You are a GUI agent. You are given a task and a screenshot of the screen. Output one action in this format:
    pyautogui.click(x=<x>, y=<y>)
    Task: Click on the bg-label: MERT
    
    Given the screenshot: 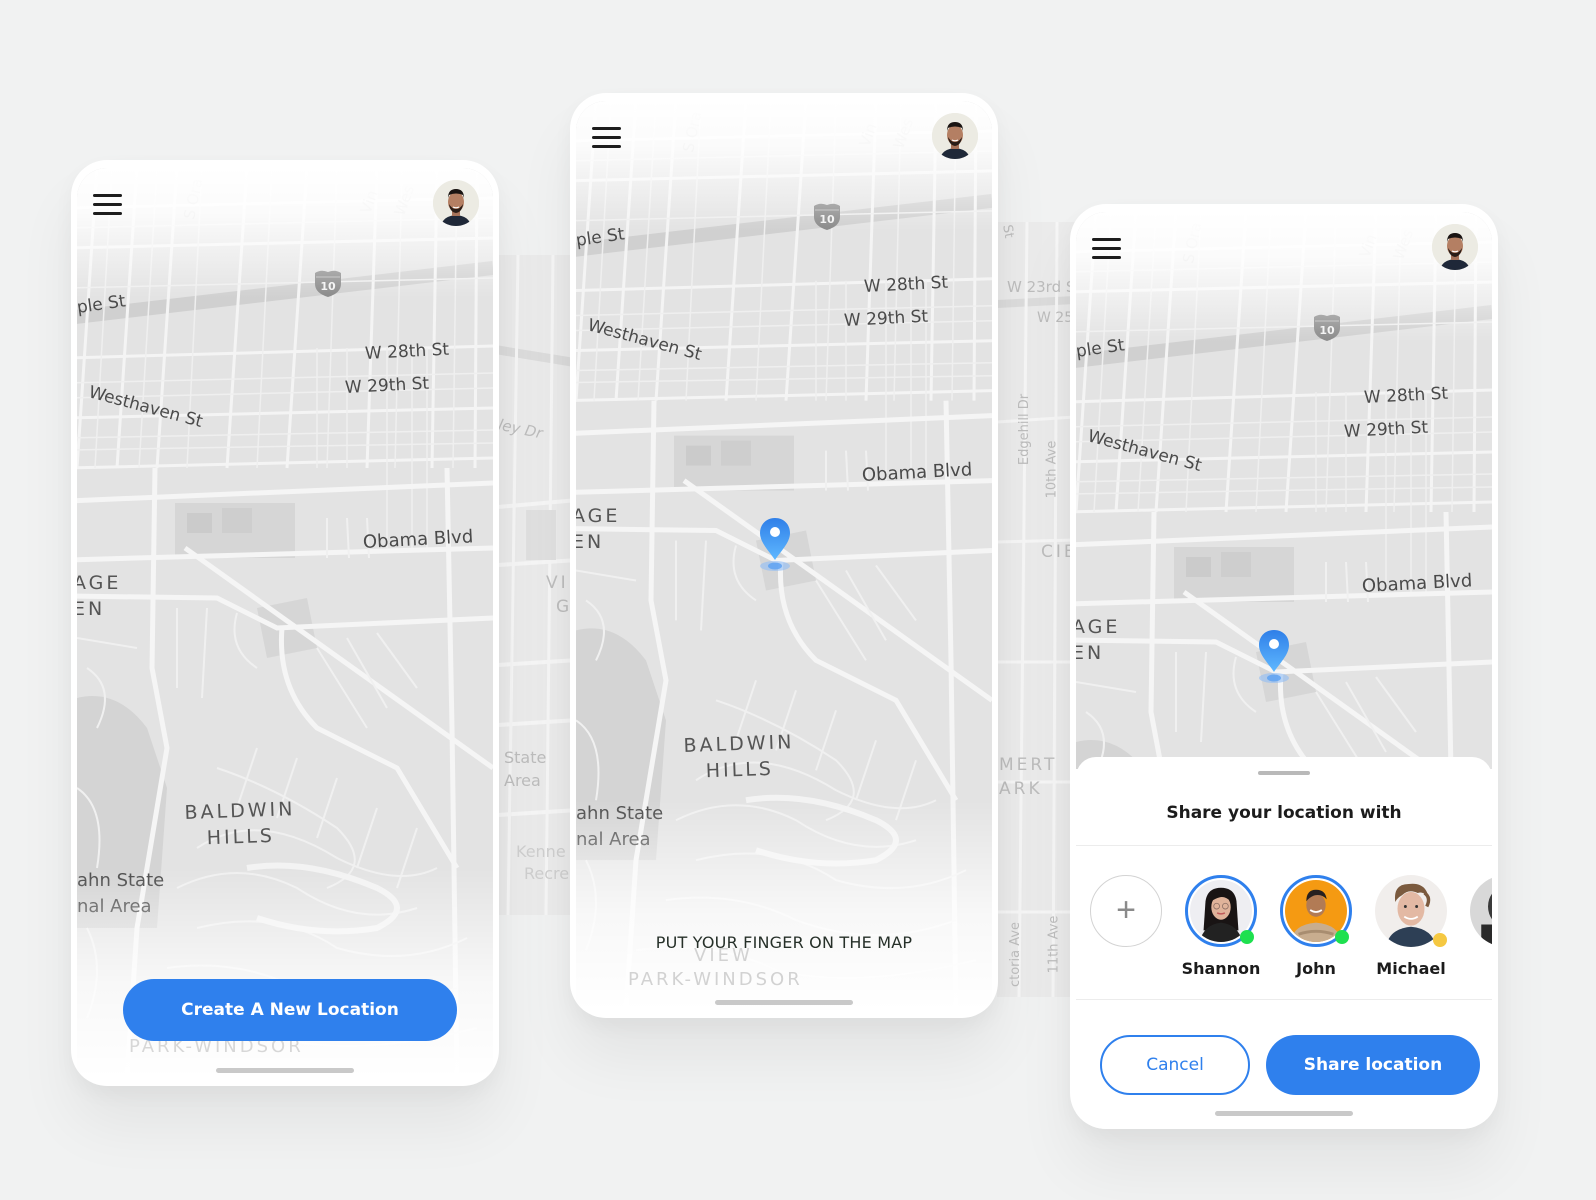 What is the action you would take?
    pyautogui.click(x=1028, y=765)
    